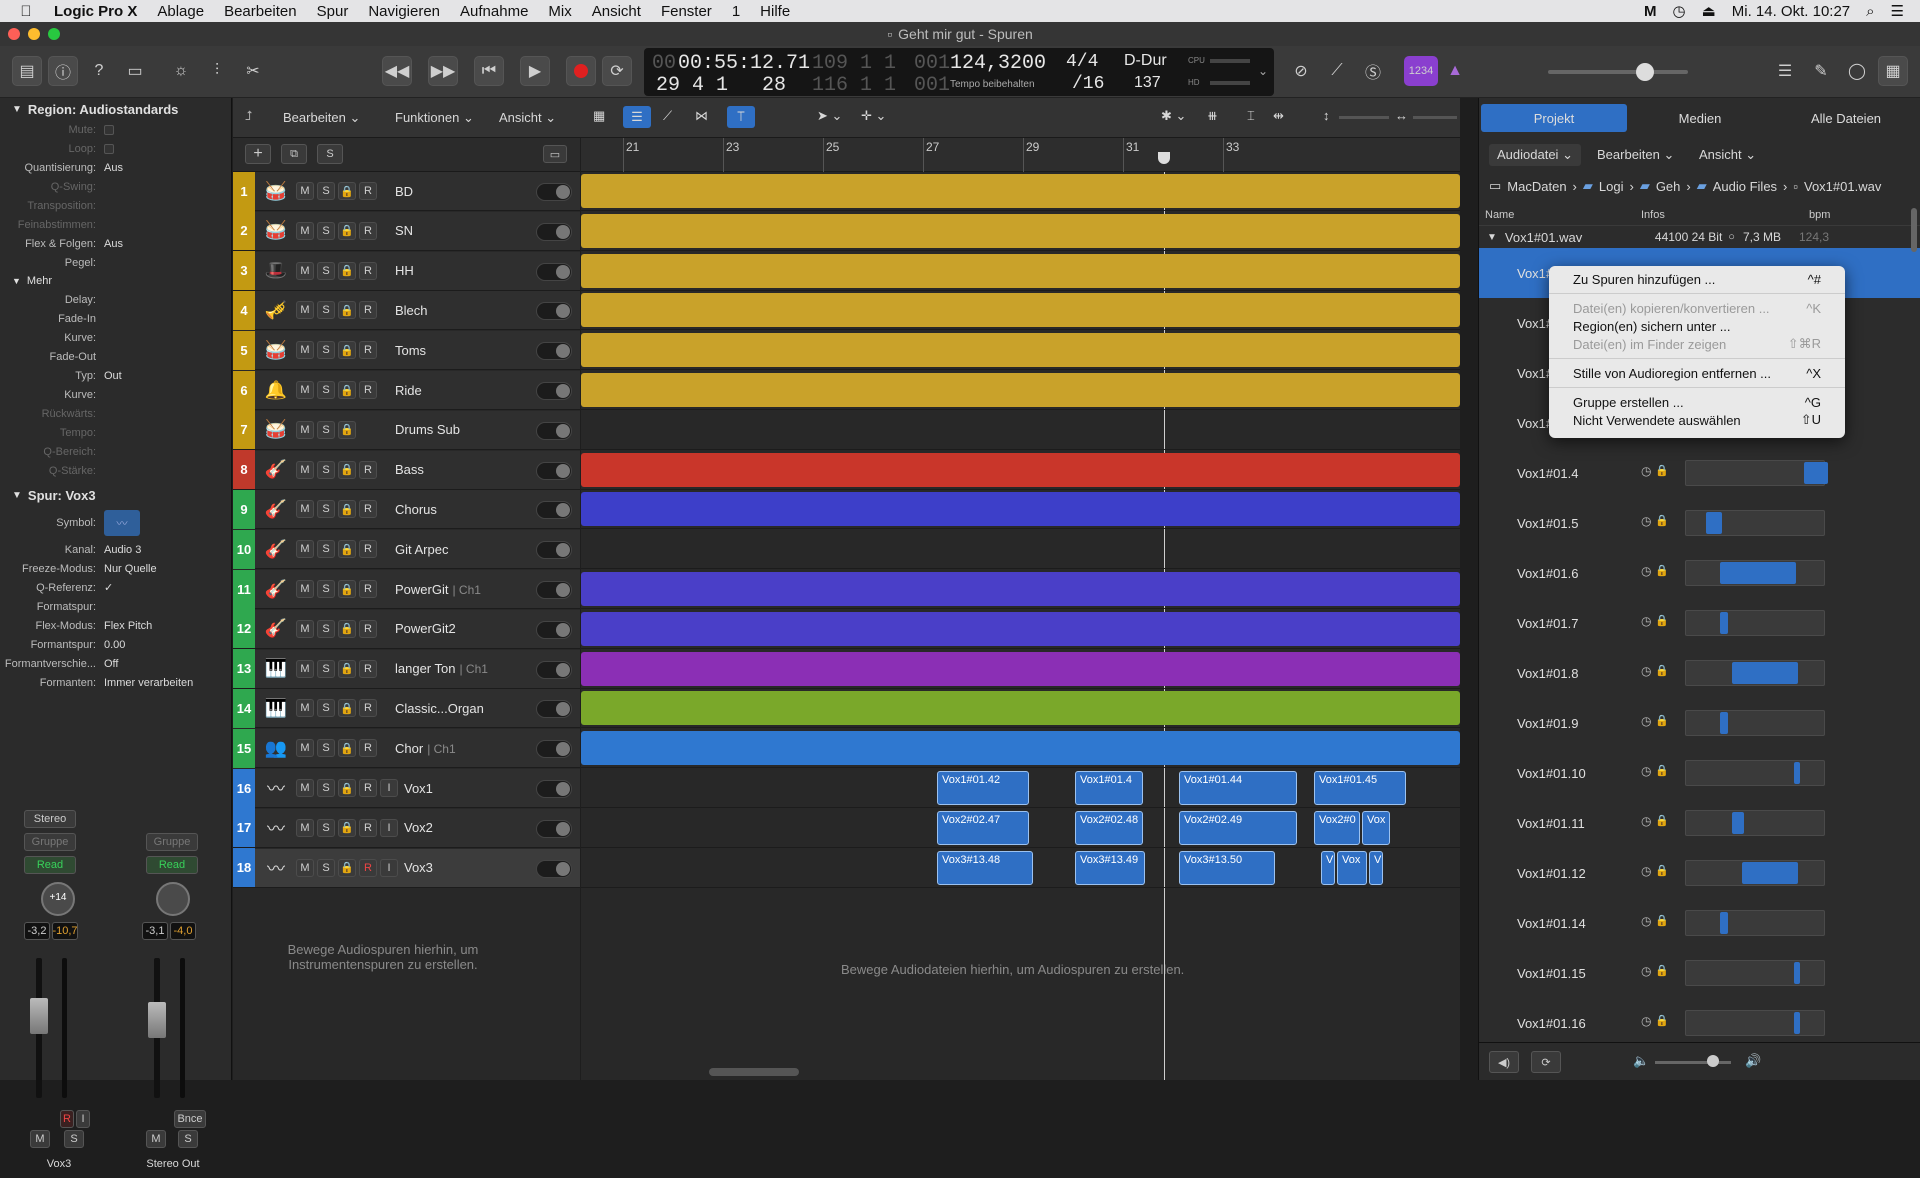 This screenshot has height=1178, width=1920. Describe the element at coordinates (1238, 827) in the screenshot. I see `audio-region: Vox2#02.49` at that location.